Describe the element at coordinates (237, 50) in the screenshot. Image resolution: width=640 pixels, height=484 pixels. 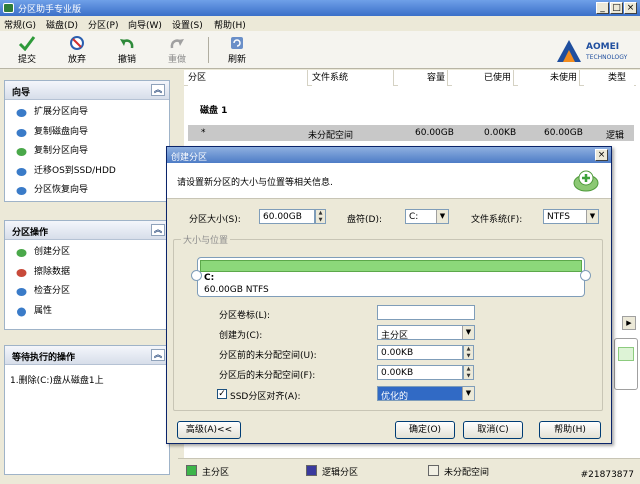
I see `refresh-button: 刷新` at that location.